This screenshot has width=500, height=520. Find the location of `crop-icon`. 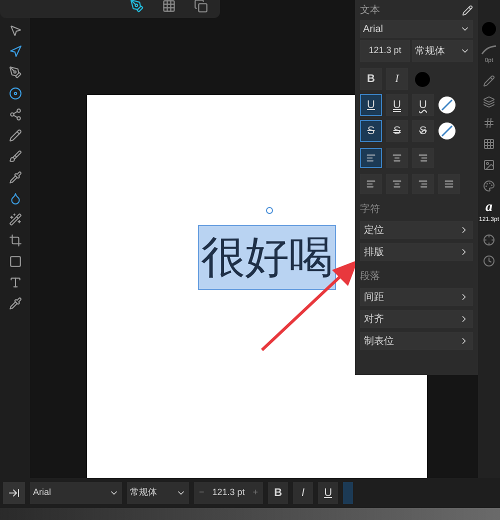

crop-icon is located at coordinates (15, 240).